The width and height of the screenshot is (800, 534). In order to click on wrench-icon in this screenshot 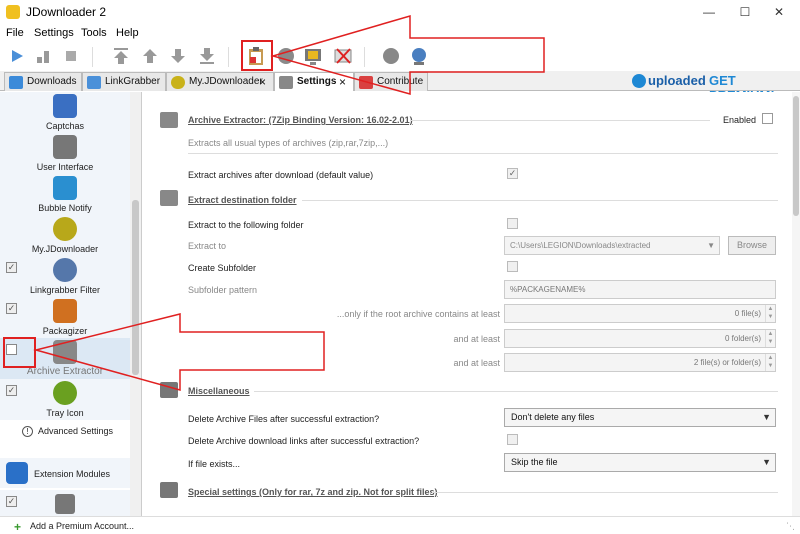, I will do `click(169, 390)`.